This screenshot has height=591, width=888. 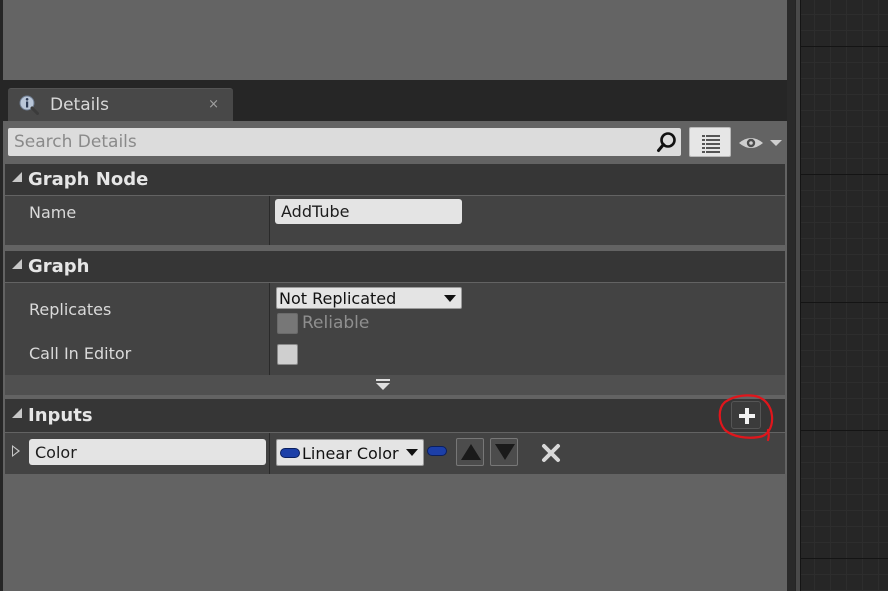 I want to click on call-in-editor-checkbox, so click(x=287, y=354).